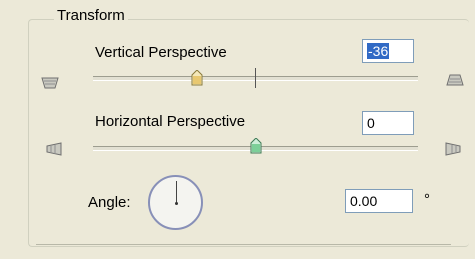 This screenshot has width=475, height=259. I want to click on vertical-perspective-slider-thumb, so click(197, 78).